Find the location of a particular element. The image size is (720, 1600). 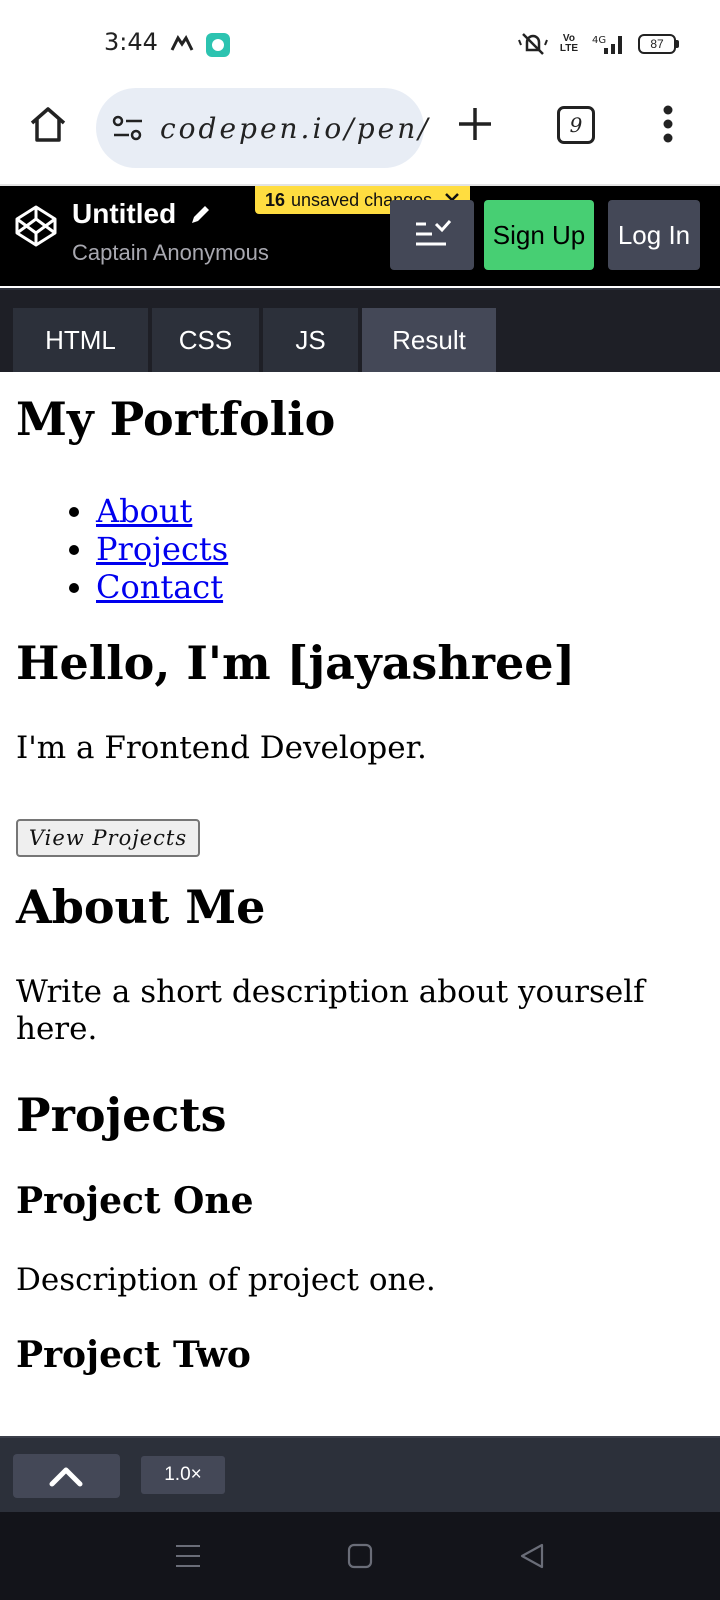

tab-html: HTML is located at coordinates (80, 340).